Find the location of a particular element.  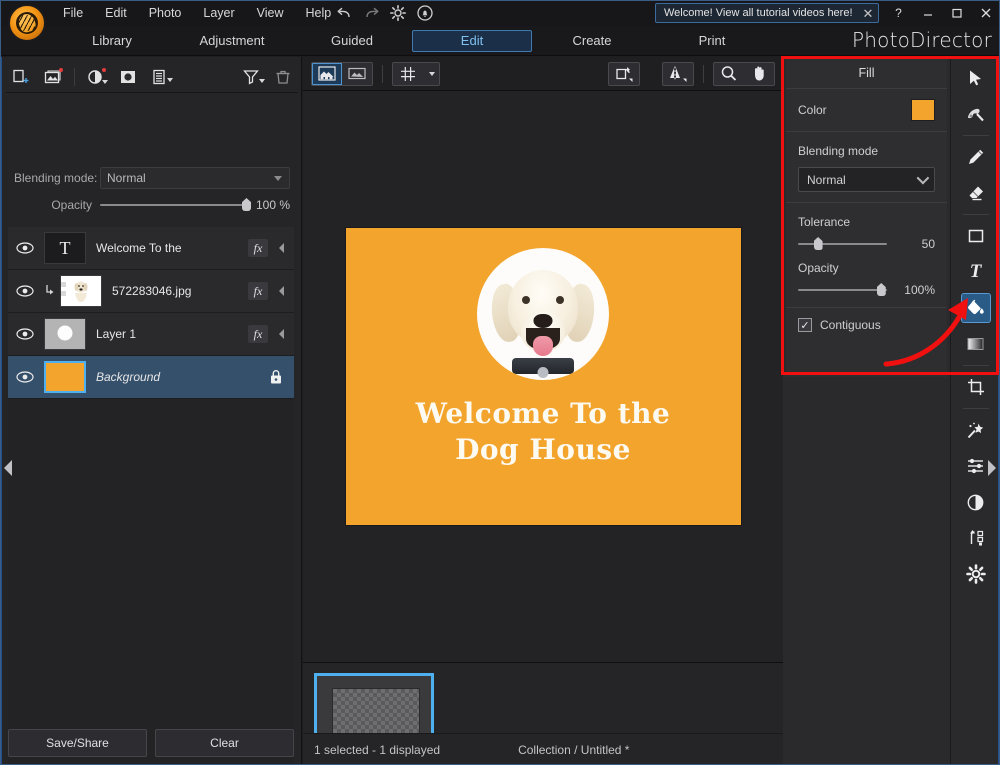

save-share-button: Save/Share is located at coordinates (77, 743).